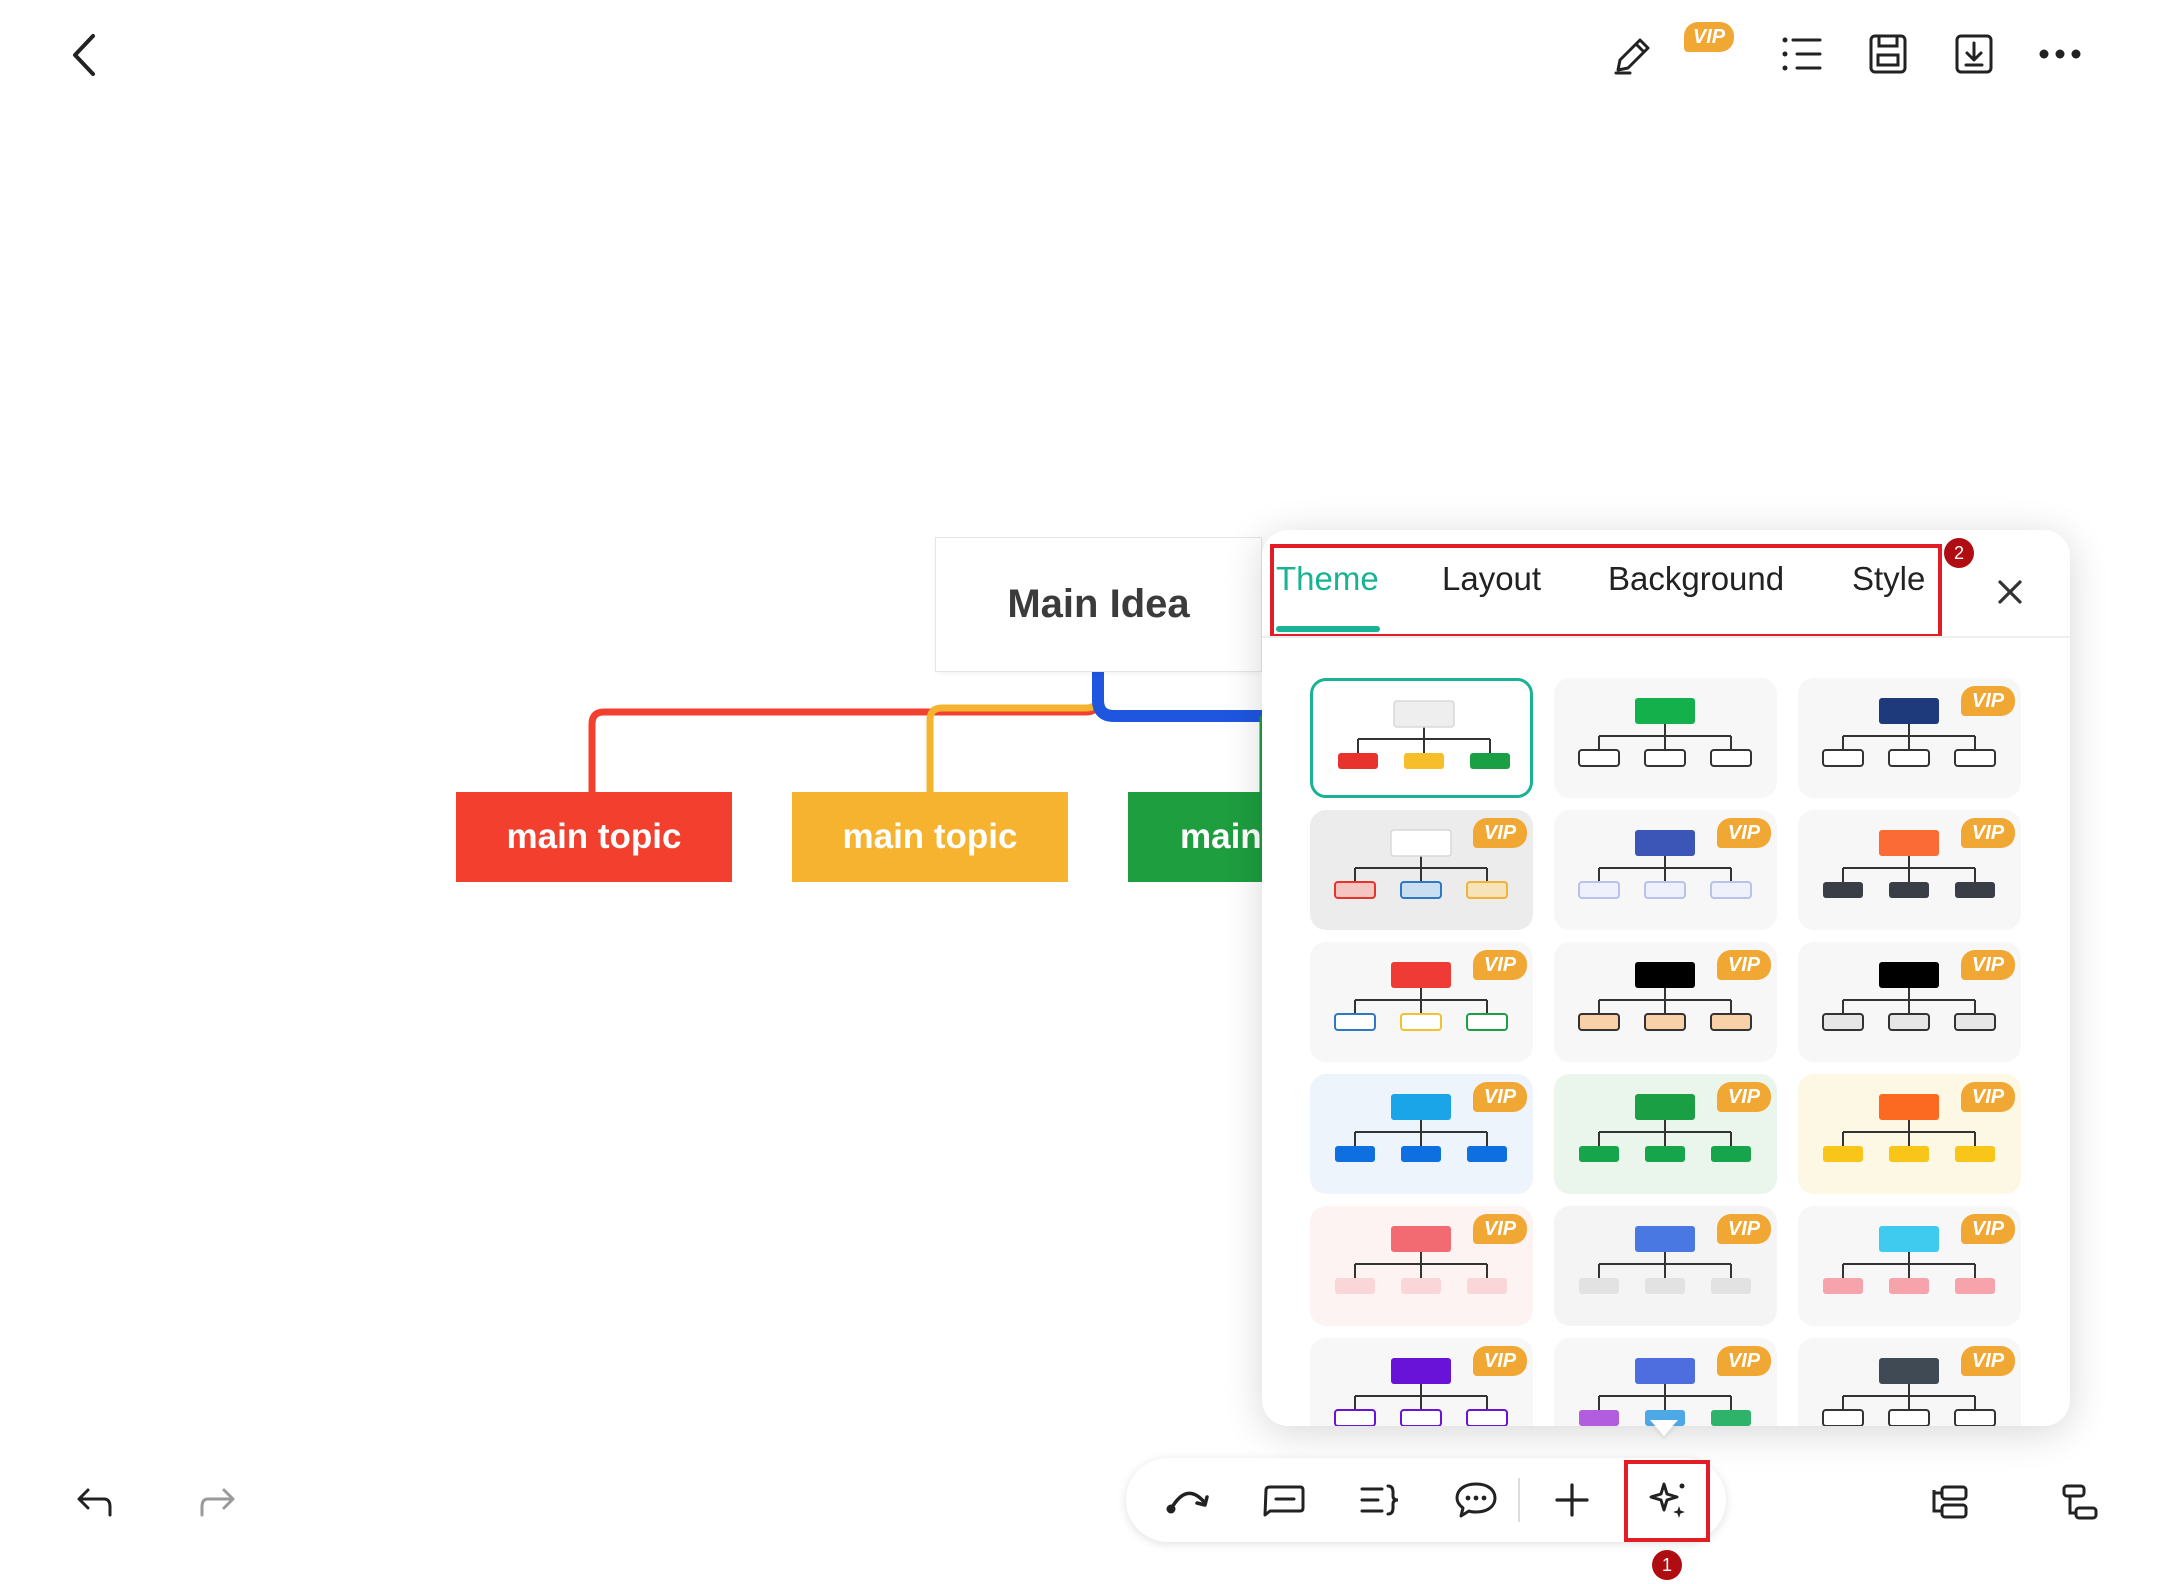 The width and height of the screenshot is (2160, 1584). What do you see at coordinates (1666, 637) in the screenshot?
I see `divider` at bounding box center [1666, 637].